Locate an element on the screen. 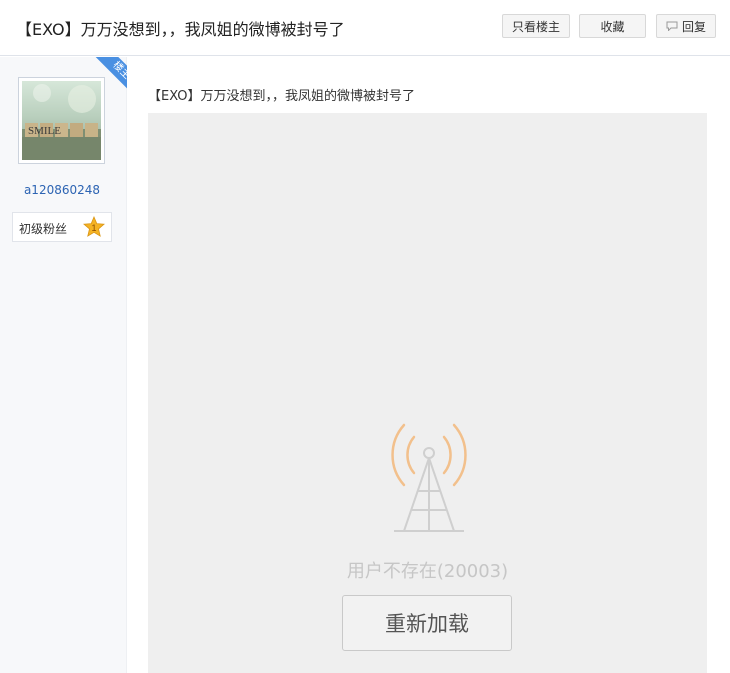 This screenshot has height=673, width=730. reply-bubble-icon is located at coordinates (672, 26).